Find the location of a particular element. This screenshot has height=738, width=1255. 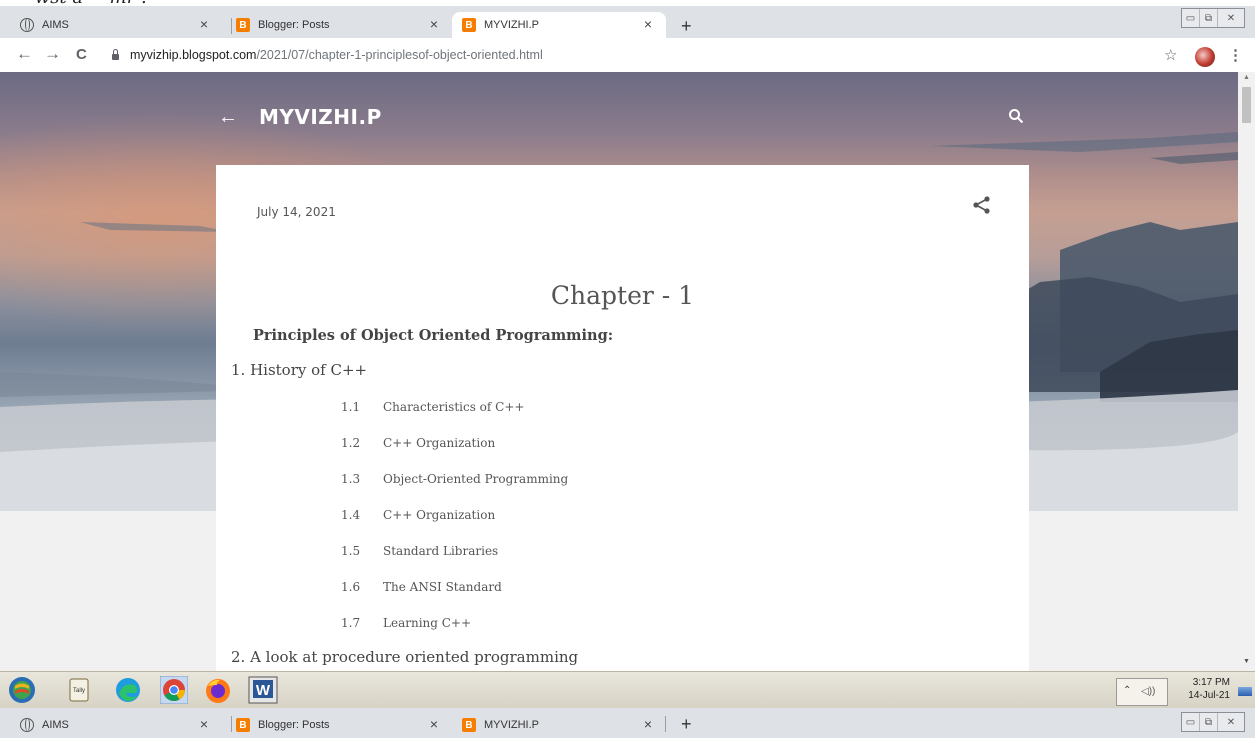

show-desktop-button is located at coordinates (1245, 691).